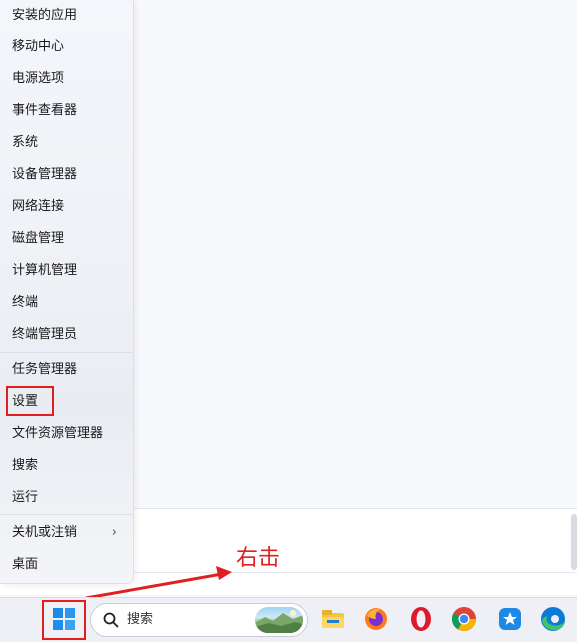 The width and height of the screenshot is (577, 642). What do you see at coordinates (140, 619) in the screenshot?
I see `search-label: 搜索` at bounding box center [140, 619].